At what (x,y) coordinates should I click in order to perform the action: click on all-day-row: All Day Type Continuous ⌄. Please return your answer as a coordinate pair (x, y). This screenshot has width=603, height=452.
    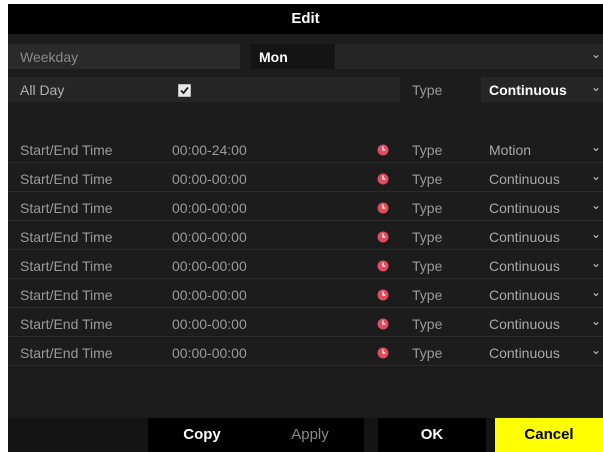
    Looking at the image, I should click on (305, 90).